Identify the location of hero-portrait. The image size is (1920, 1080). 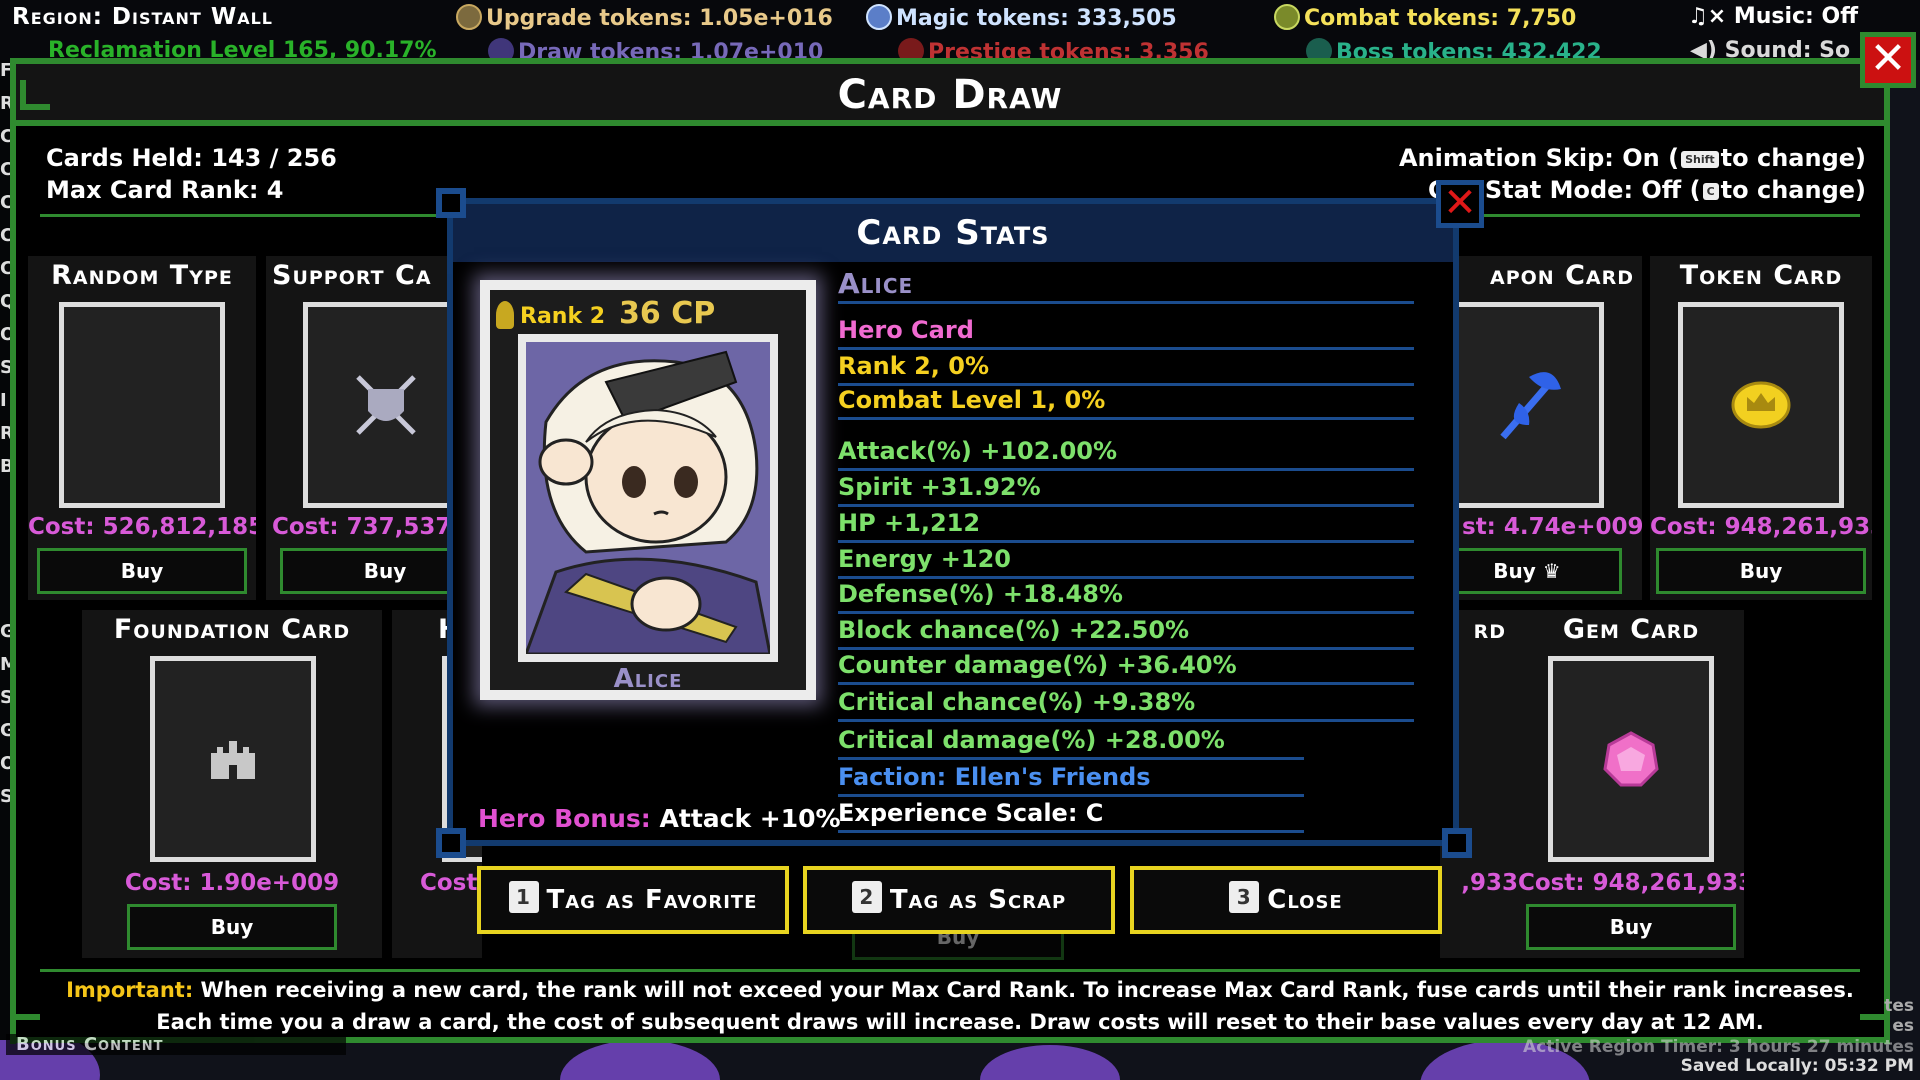
(648, 498).